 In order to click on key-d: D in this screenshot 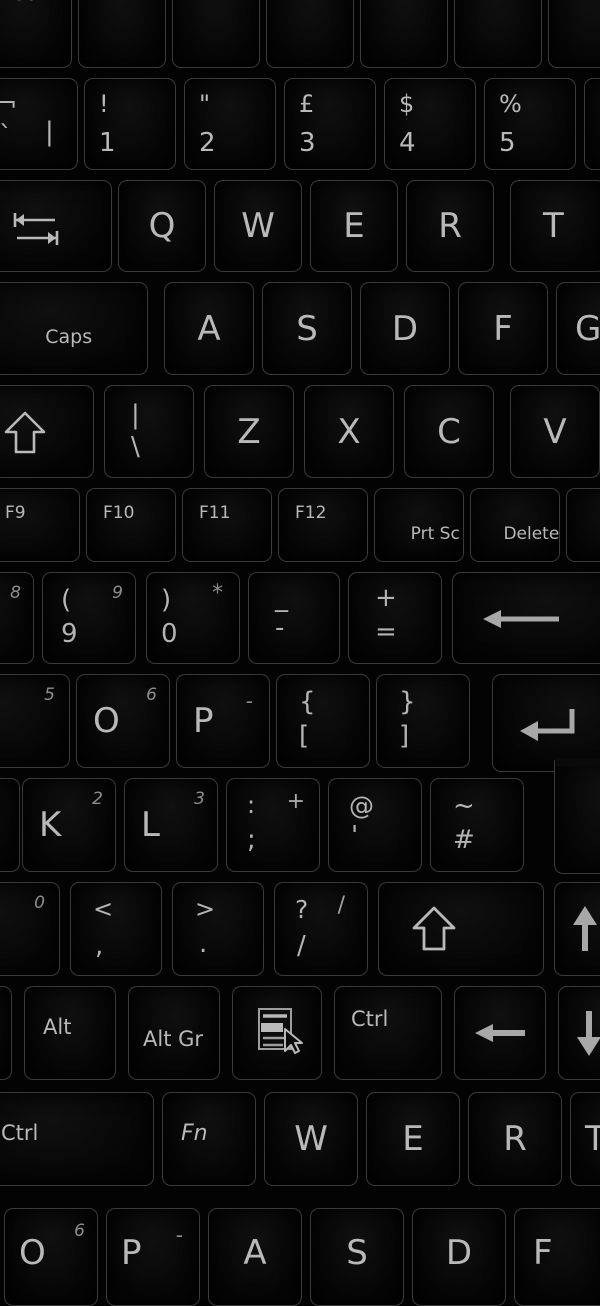, I will do `click(405, 328)`.